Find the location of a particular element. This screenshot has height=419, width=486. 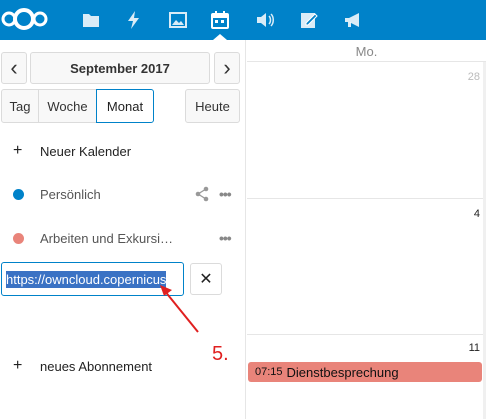

calendar-icon is located at coordinates (220, 20).